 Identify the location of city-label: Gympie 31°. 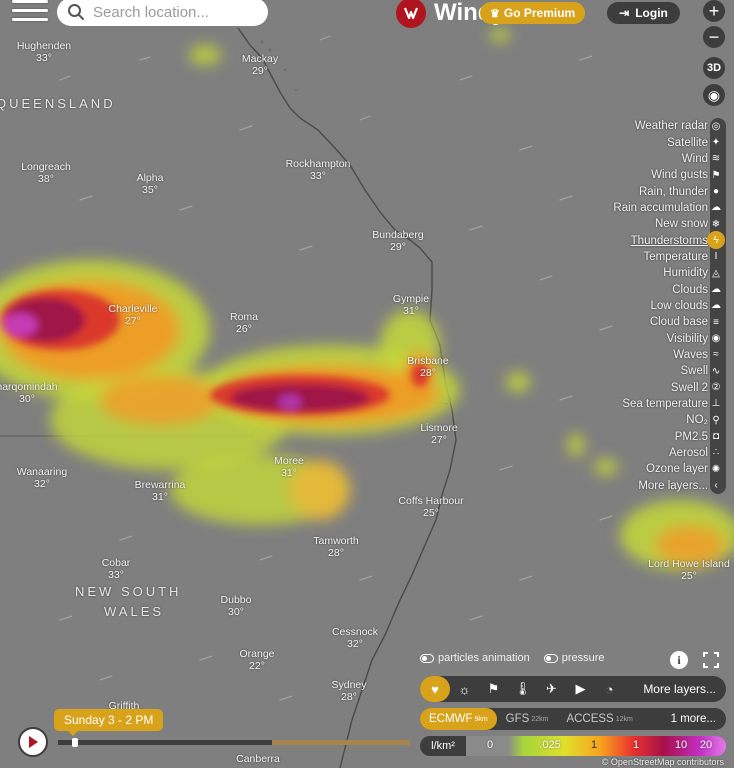
(411, 305).